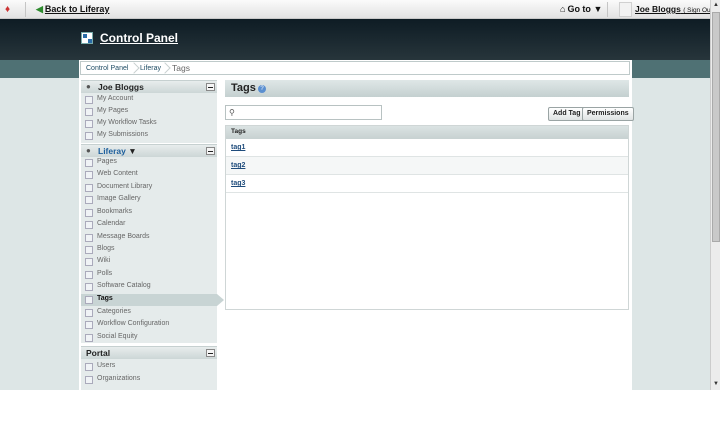  I want to click on sidebar-item-label: Image Gallery, so click(119, 198).